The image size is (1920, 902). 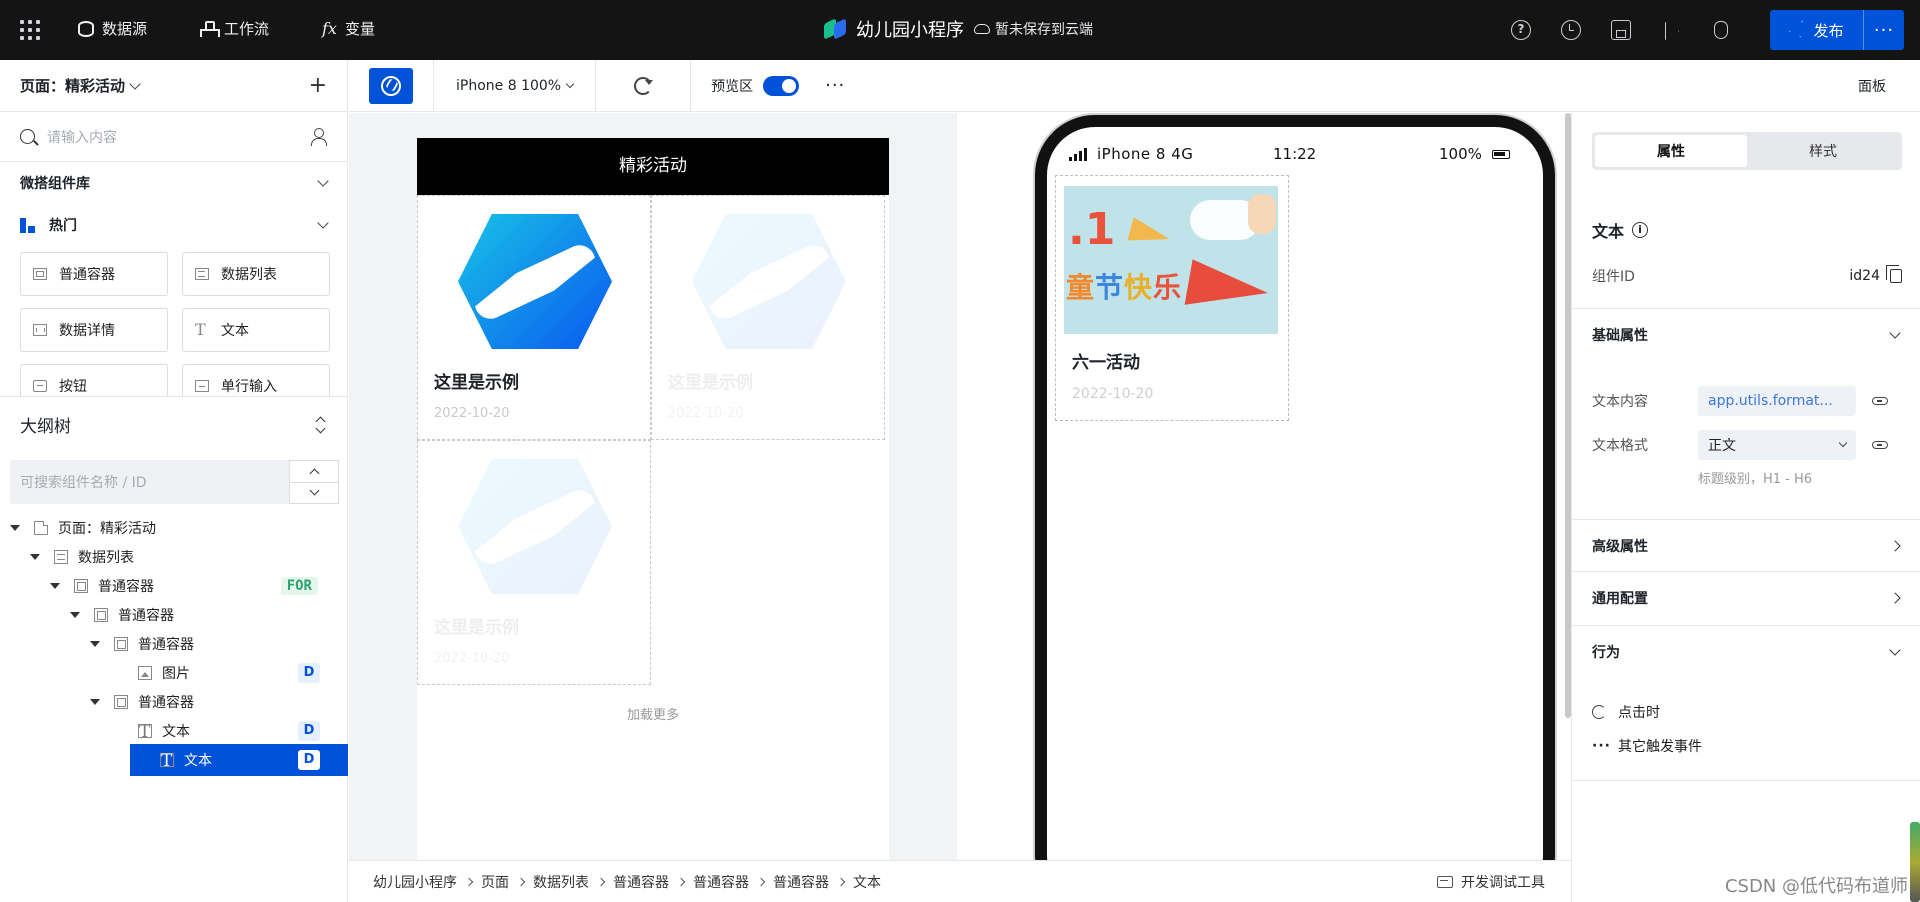 I want to click on nav-variables: fx 变量, so click(x=348, y=28).